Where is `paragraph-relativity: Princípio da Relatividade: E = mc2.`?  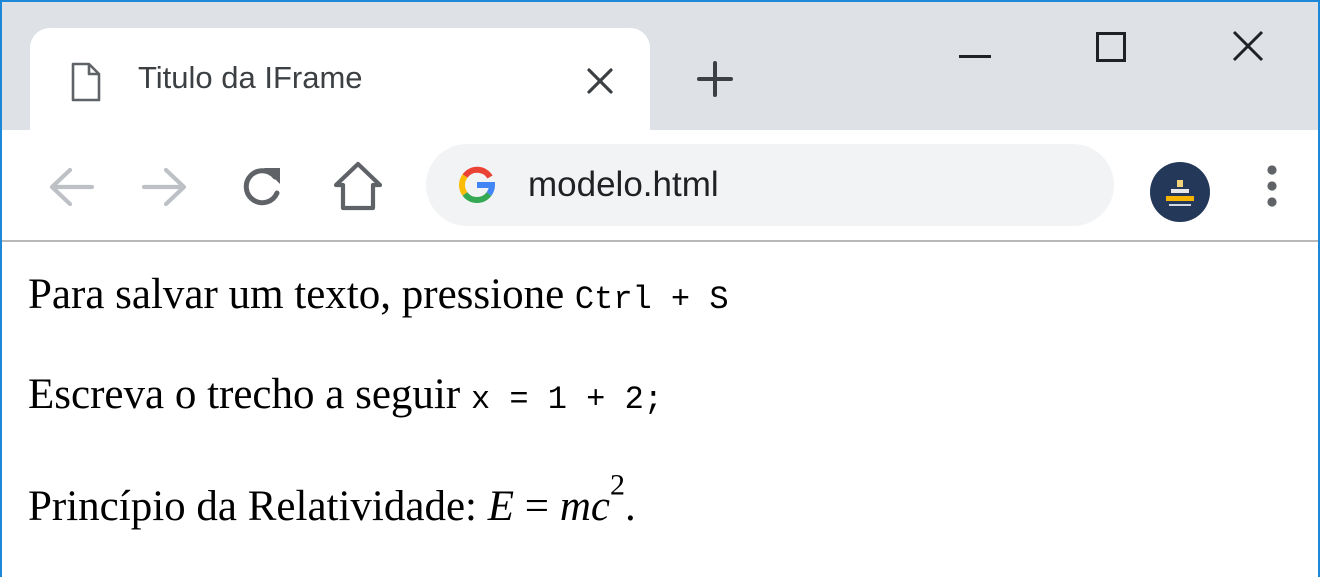
paragraph-relativity: Princípio da Relatividade: E = mc2. is located at coordinates (332, 500).